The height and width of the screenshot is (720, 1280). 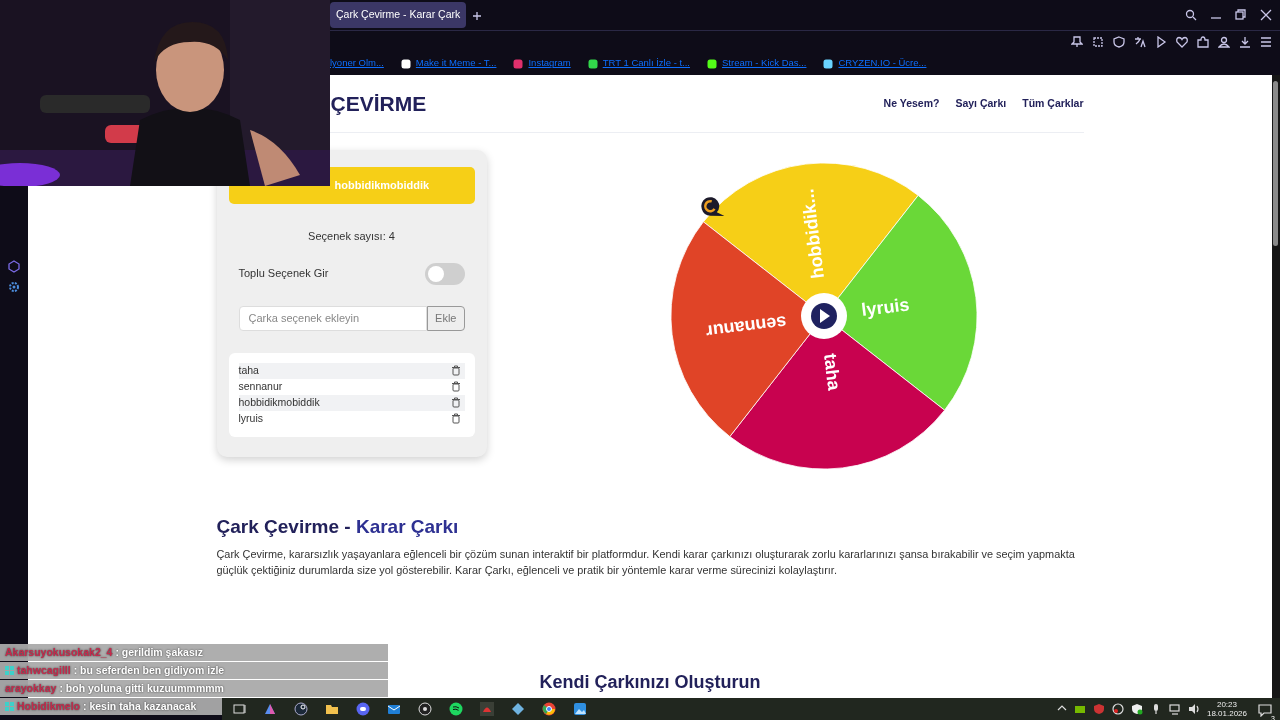 I want to click on hexagon-icon, so click(x=14, y=266).